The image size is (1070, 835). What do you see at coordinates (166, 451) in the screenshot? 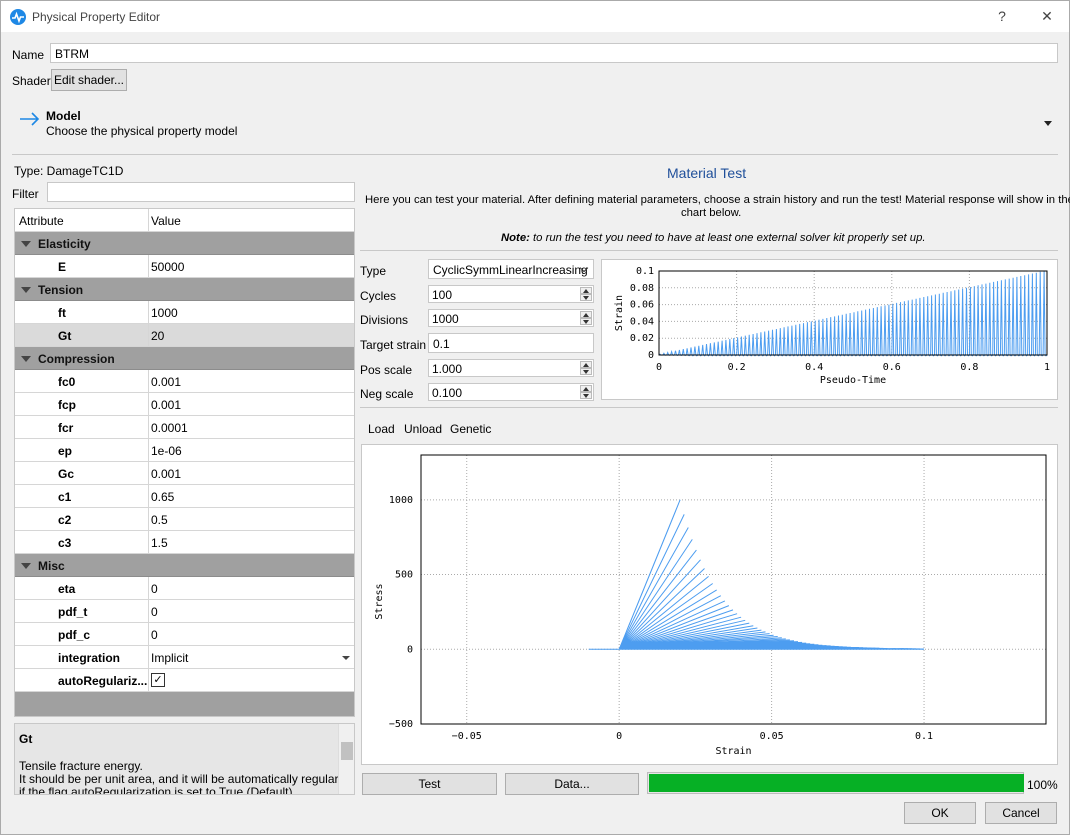
I see `property-value: 1e-06` at bounding box center [166, 451].